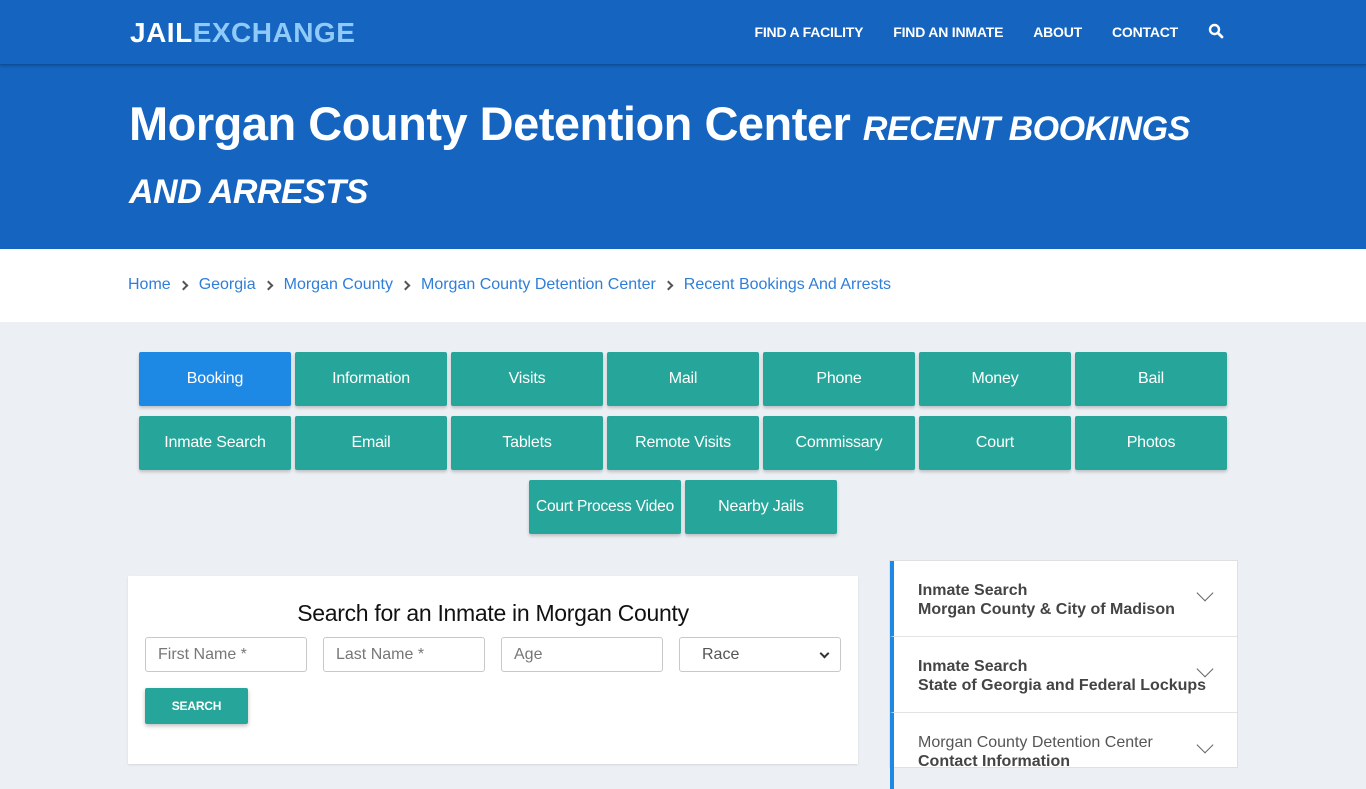 The image size is (1366, 789). I want to click on tab-phone: Phone, so click(839, 379).